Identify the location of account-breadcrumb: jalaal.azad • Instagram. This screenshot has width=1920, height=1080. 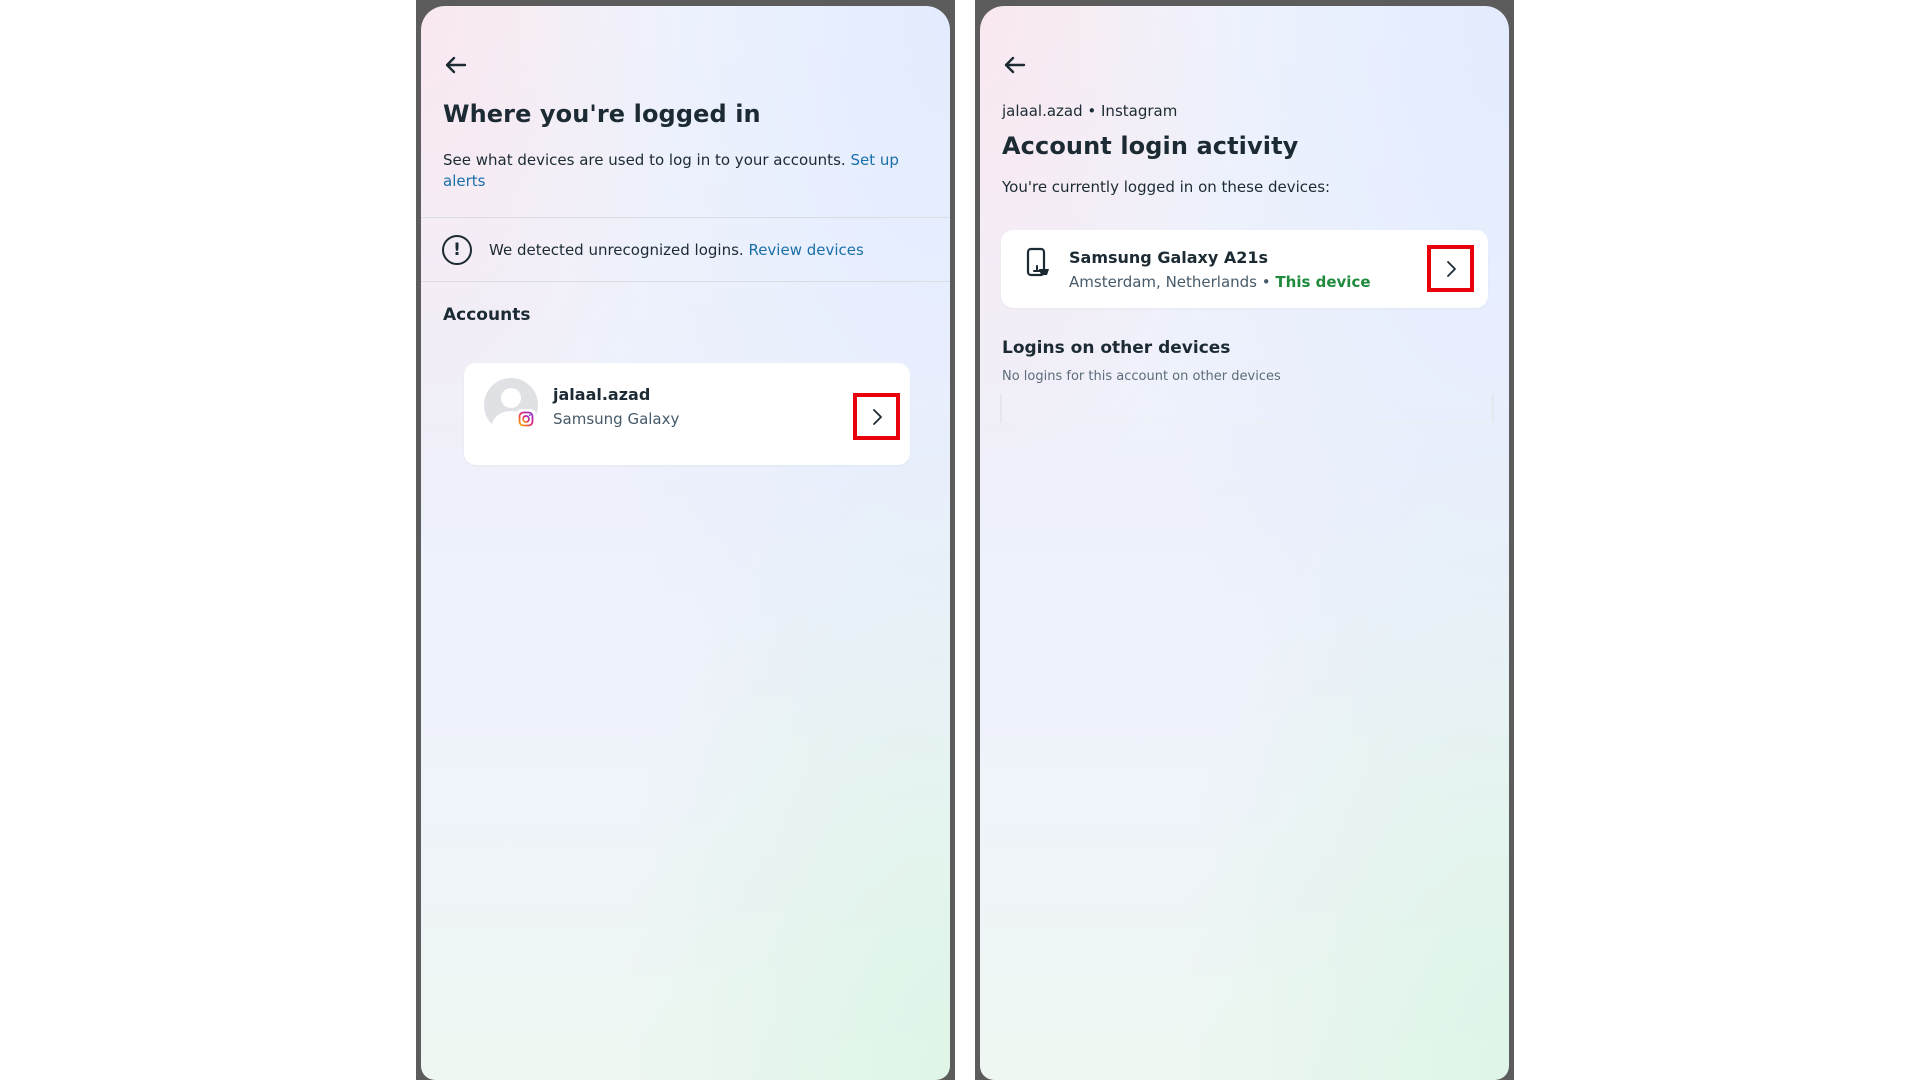
(1090, 111).